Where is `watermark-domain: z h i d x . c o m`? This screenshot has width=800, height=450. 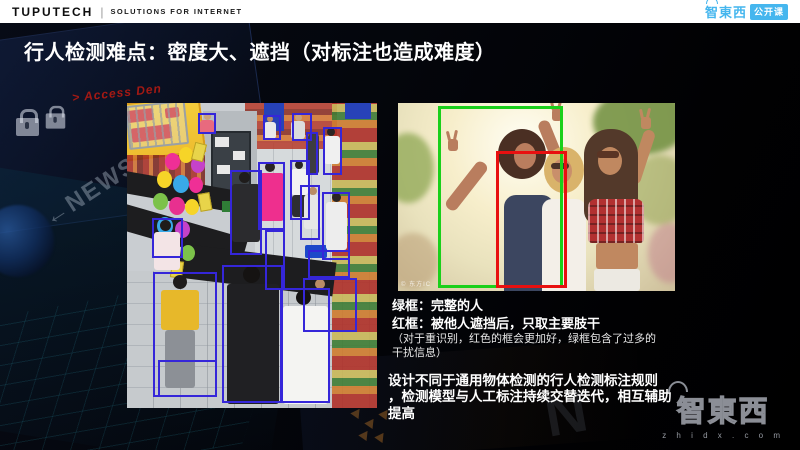
watermark-domain: z h i d x . c o m is located at coordinates (723, 435).